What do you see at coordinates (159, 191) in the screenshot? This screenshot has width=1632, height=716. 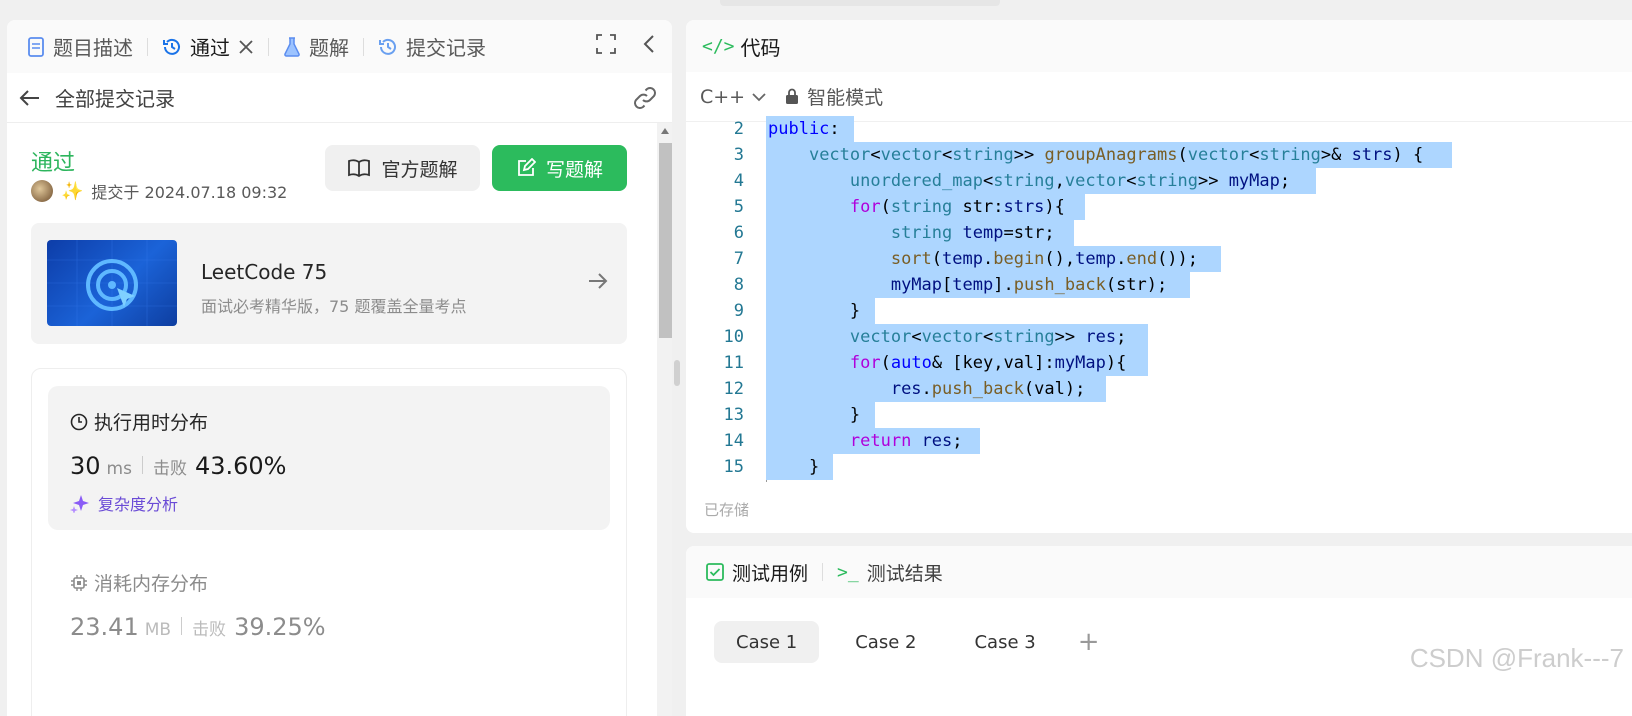 I see `submission-meta: ✨ 提交于 2024.07.18 09:32` at bounding box center [159, 191].